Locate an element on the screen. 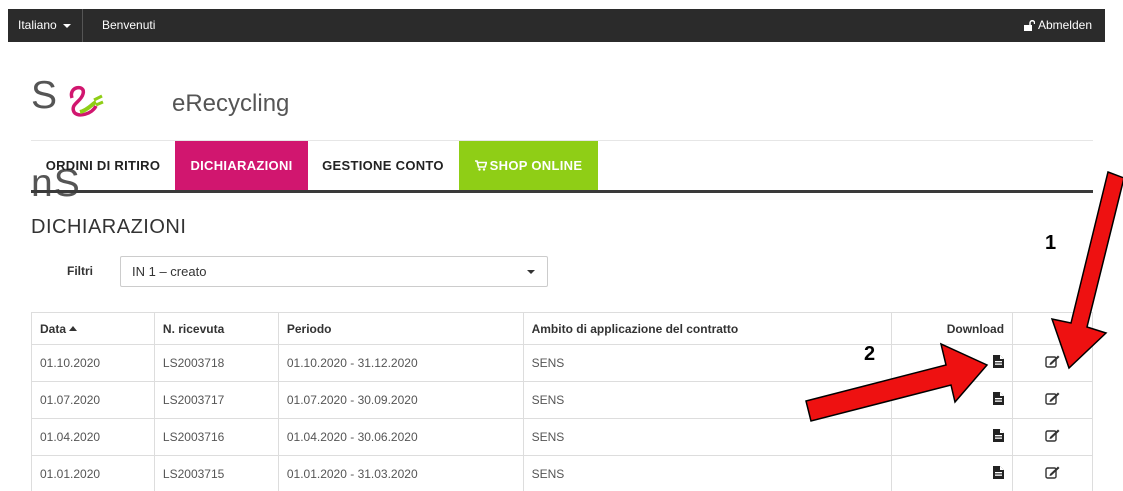  column-header-periodo: Periodo is located at coordinates (400, 328).